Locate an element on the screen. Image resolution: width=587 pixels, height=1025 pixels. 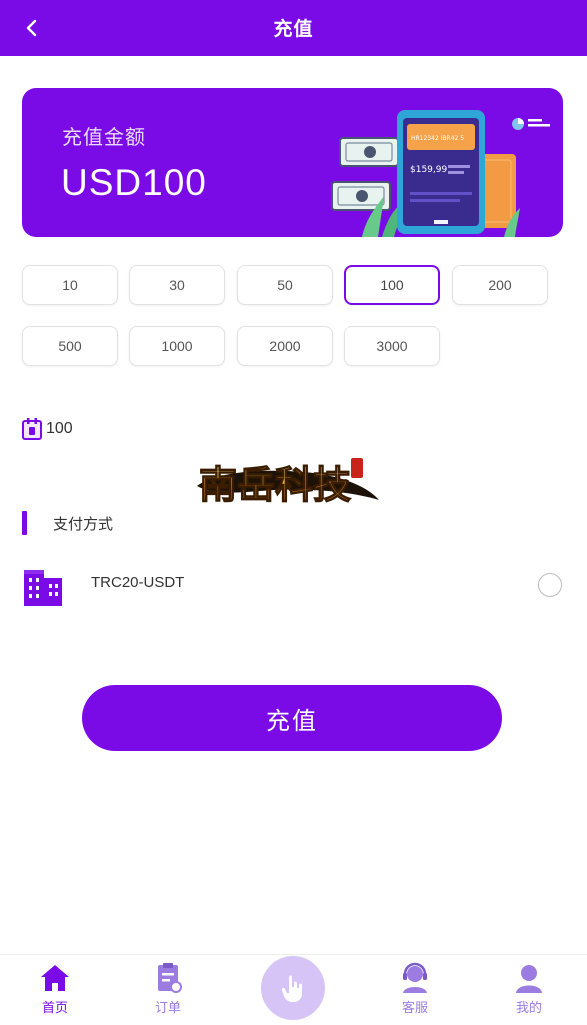
recharge-submit-button: 充值 is located at coordinates (292, 718).